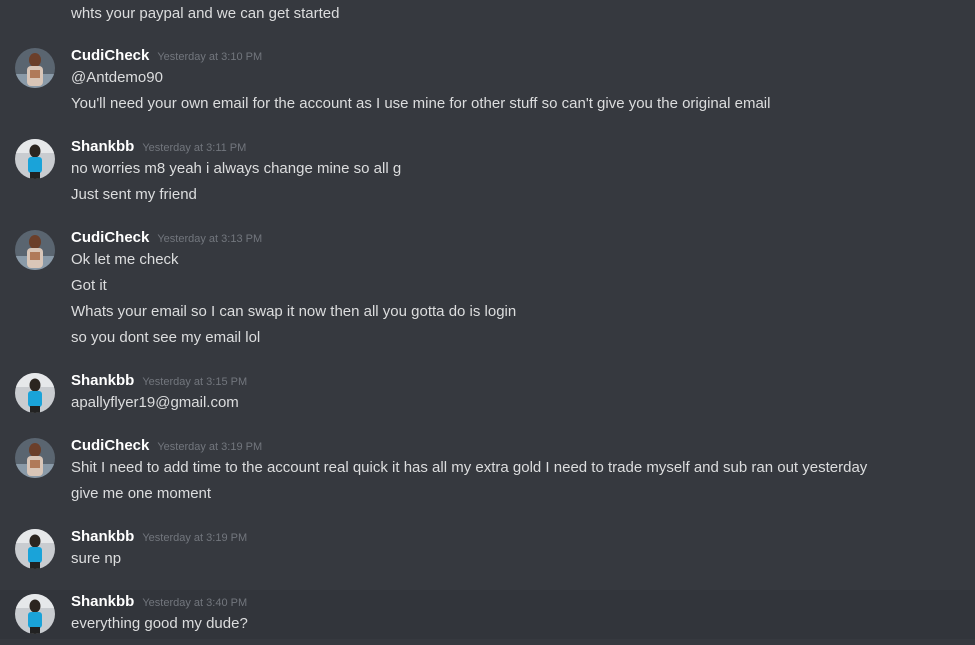 The width and height of the screenshot is (975, 645). Describe the element at coordinates (125, 259) in the screenshot. I see `message-text: Ok let me check` at that location.